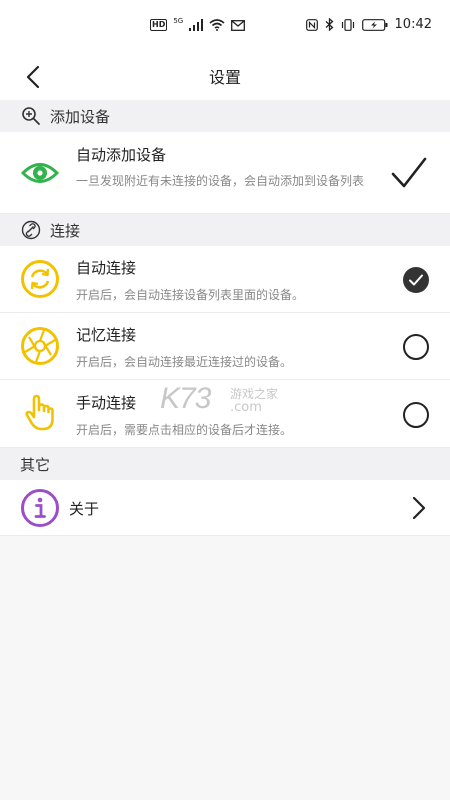 The height and width of the screenshot is (800, 450). I want to click on row-auto-connect: 自动连接 开启后，会自动连接设备列表里面的设备。, so click(225, 279).